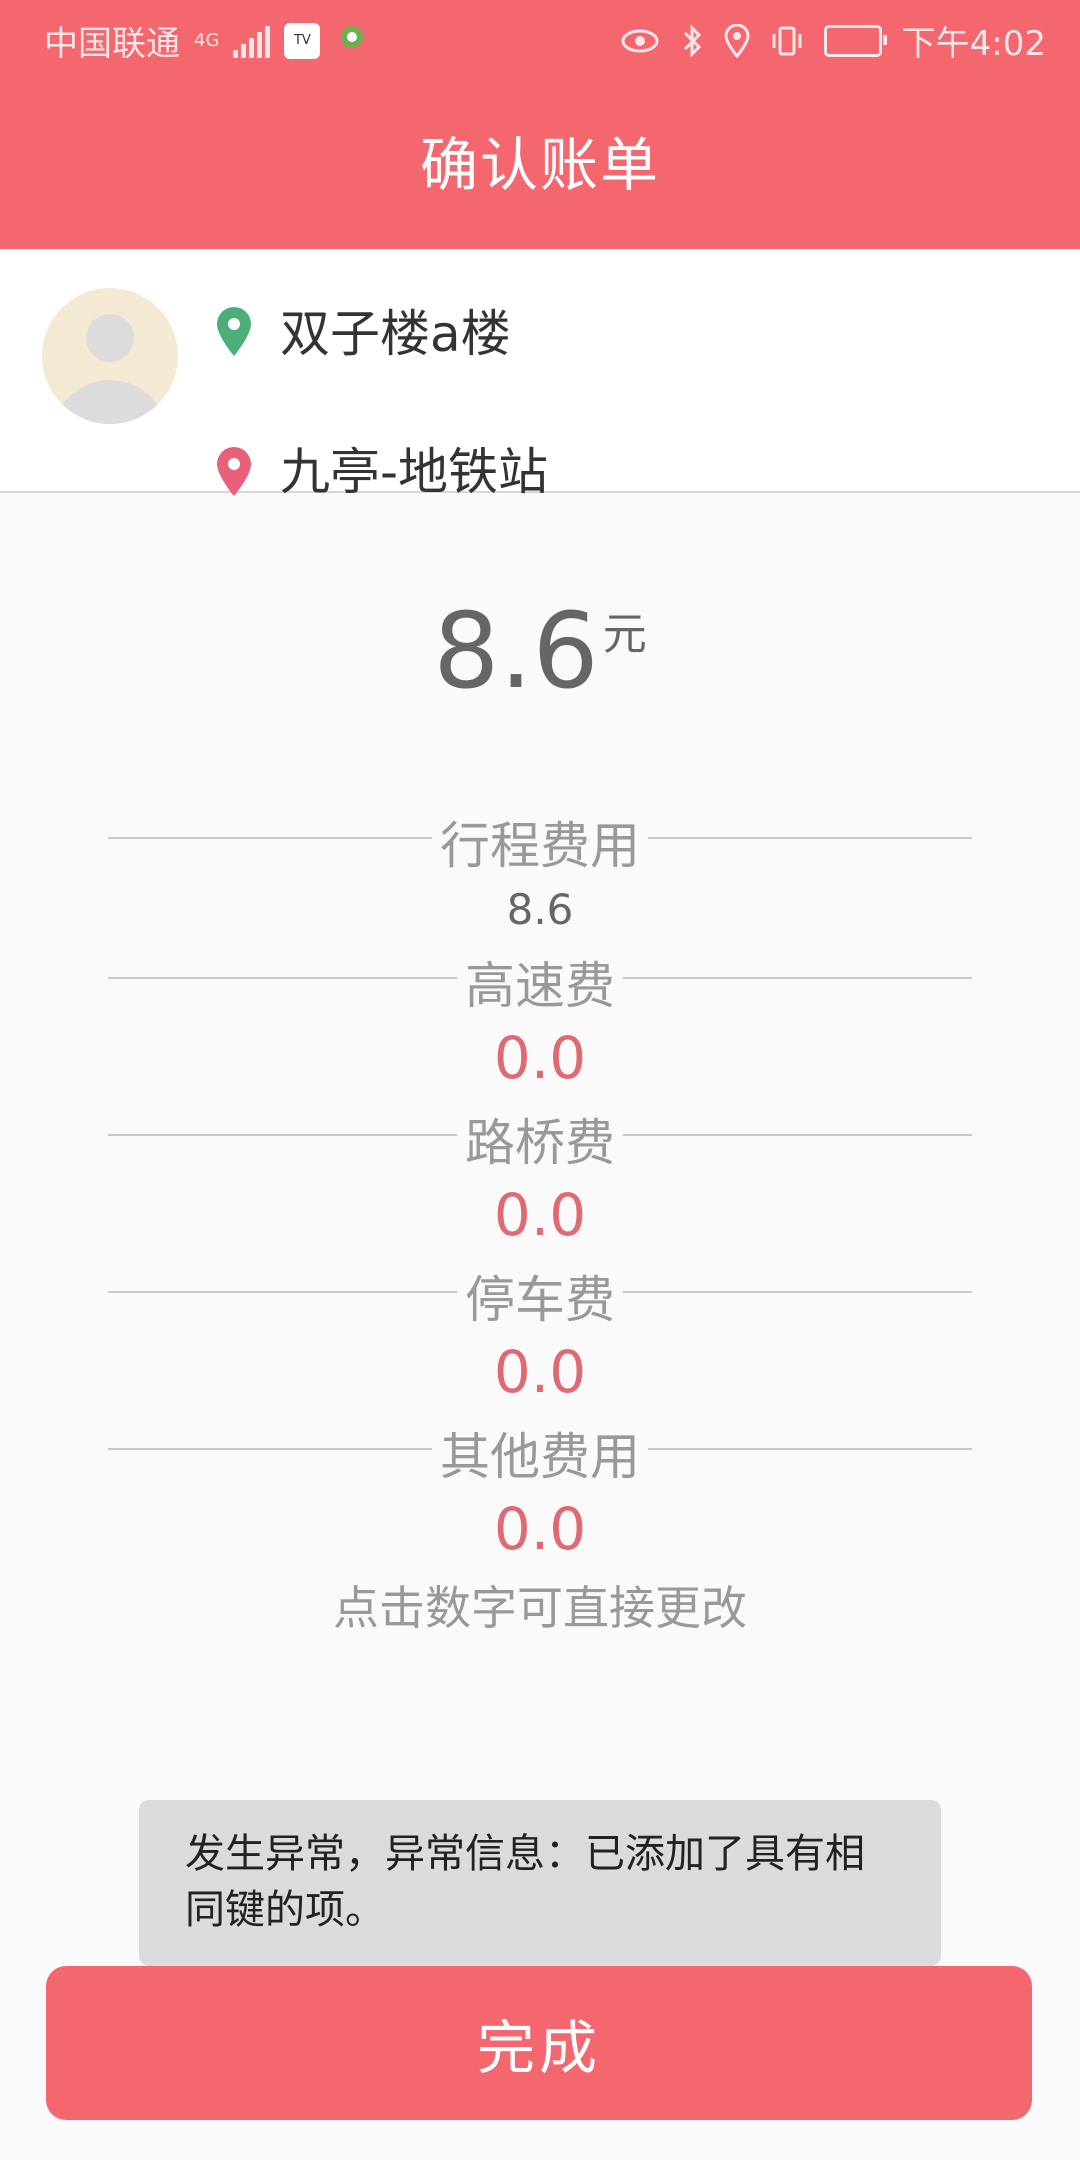  I want to click on fee-label-trip: 行程费用, so click(540, 842).